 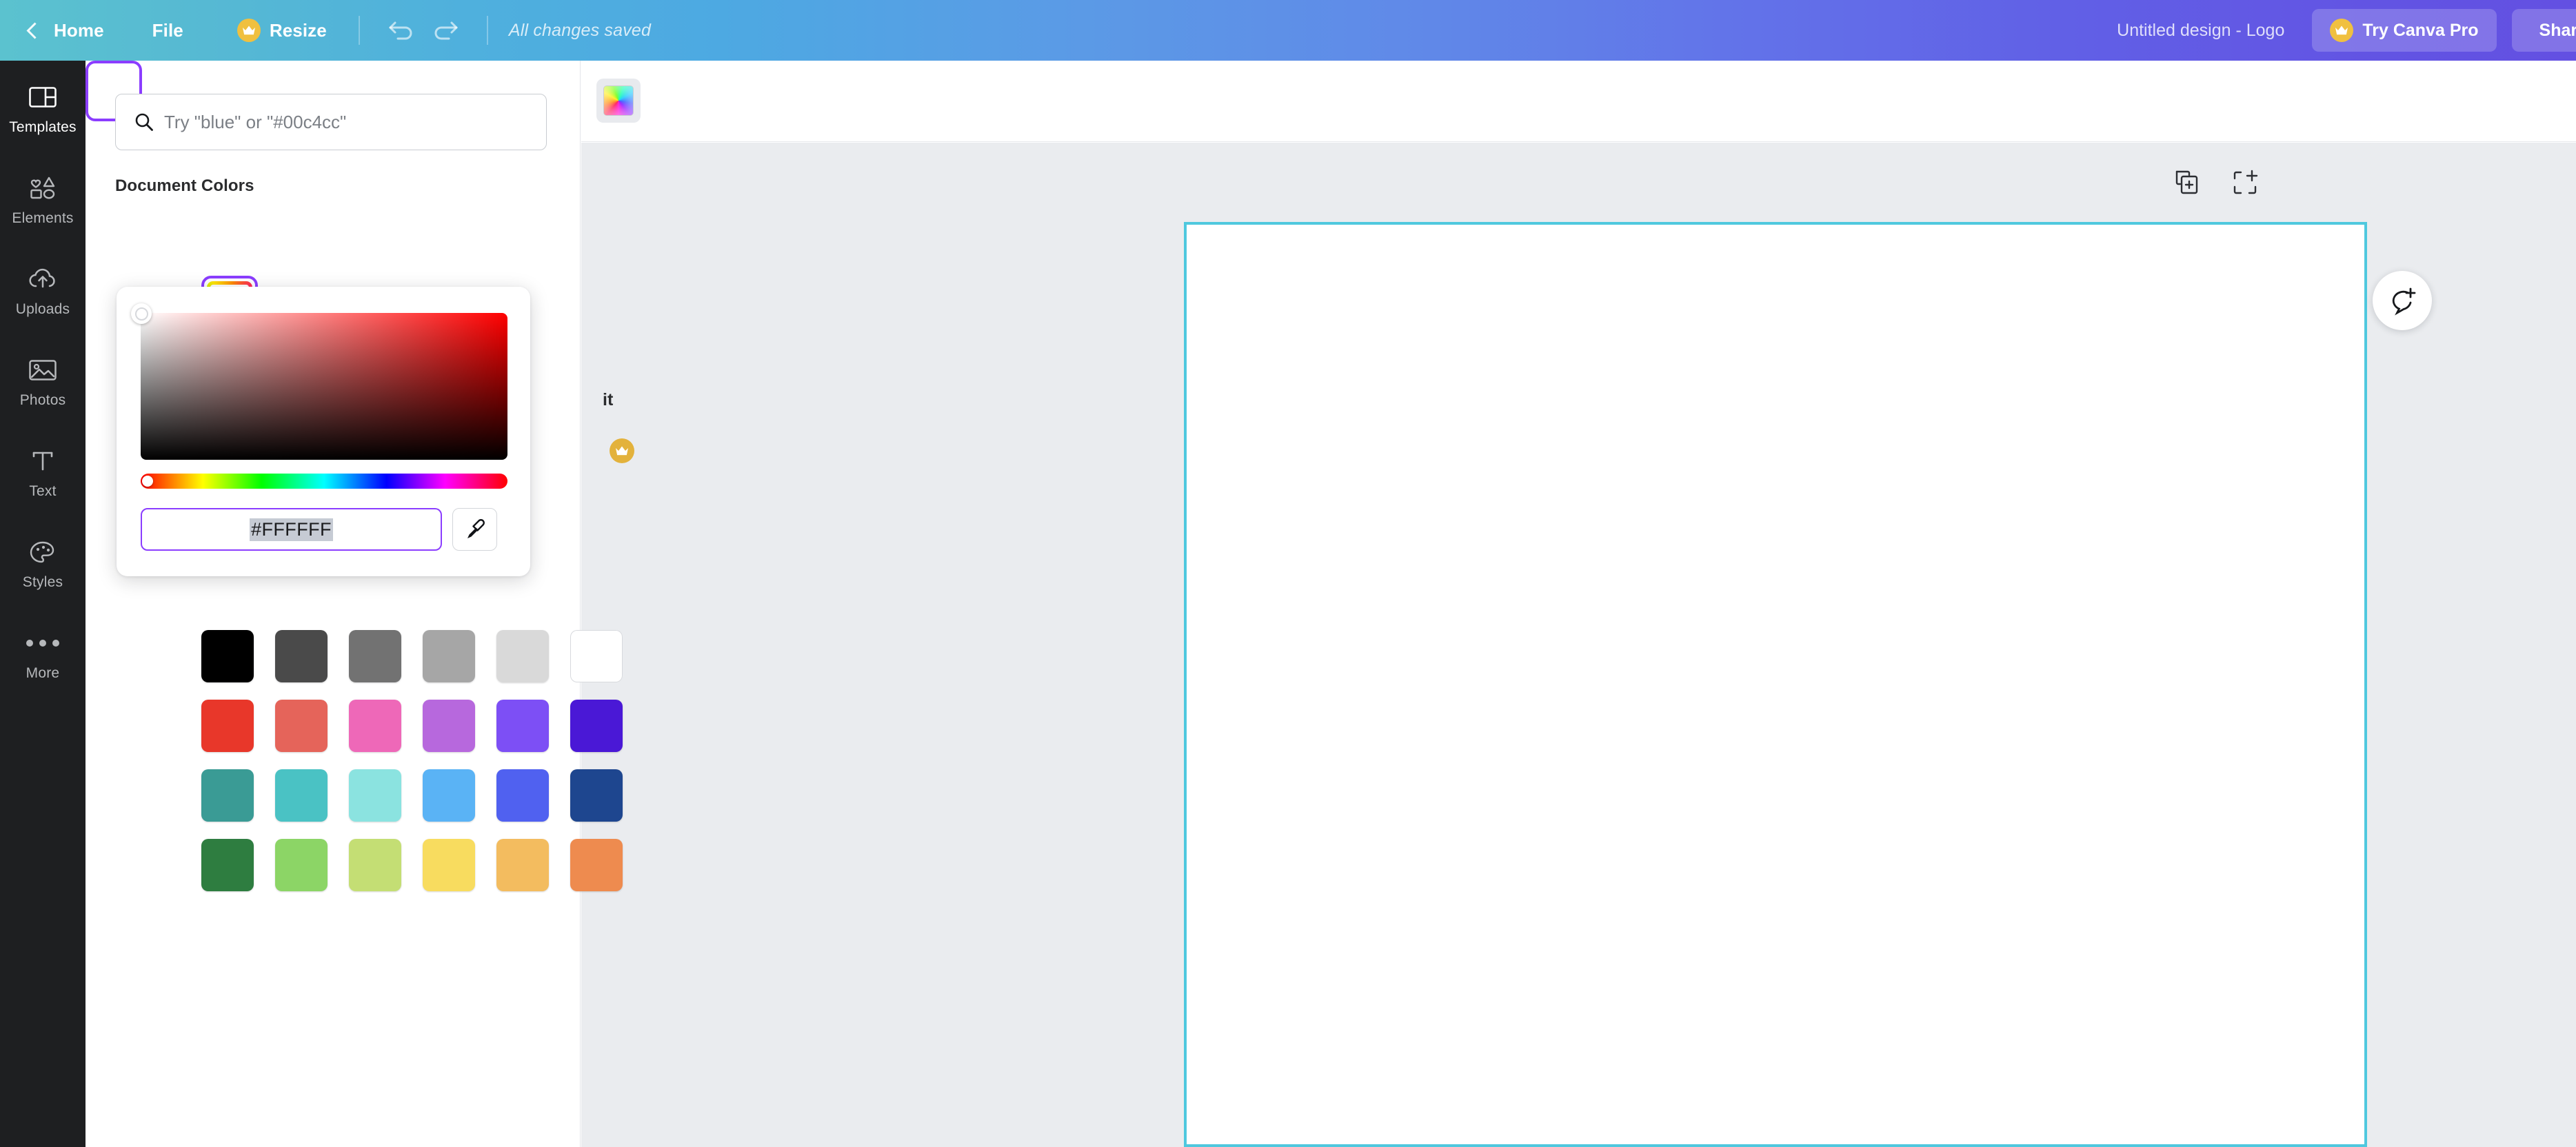 What do you see at coordinates (319, 381) in the screenshot?
I see `saturation-value-area` at bounding box center [319, 381].